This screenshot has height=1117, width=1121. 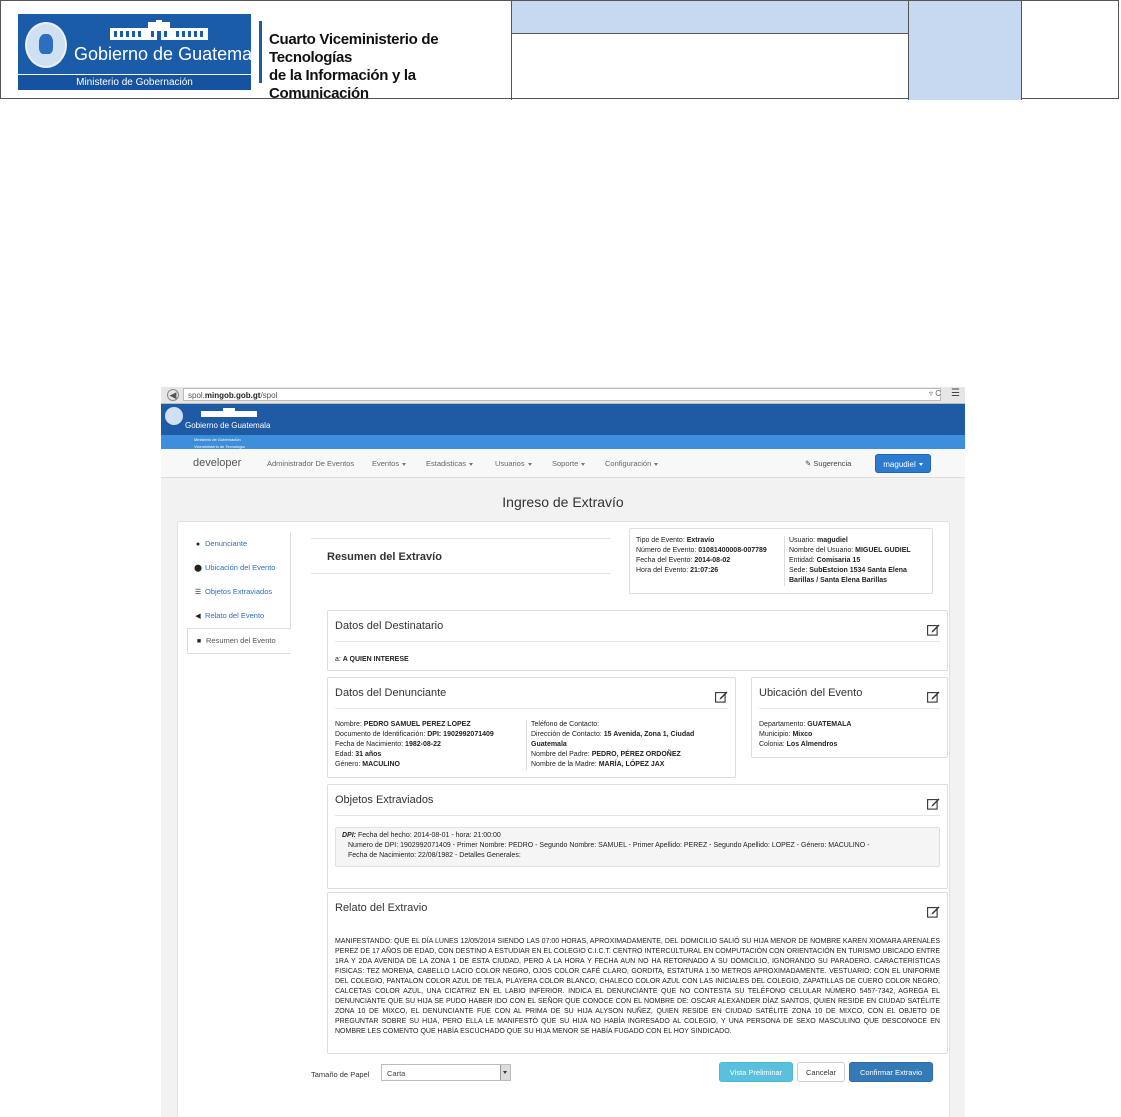 I want to click on nav-estadisticas: Estadisticas, so click(x=450, y=463).